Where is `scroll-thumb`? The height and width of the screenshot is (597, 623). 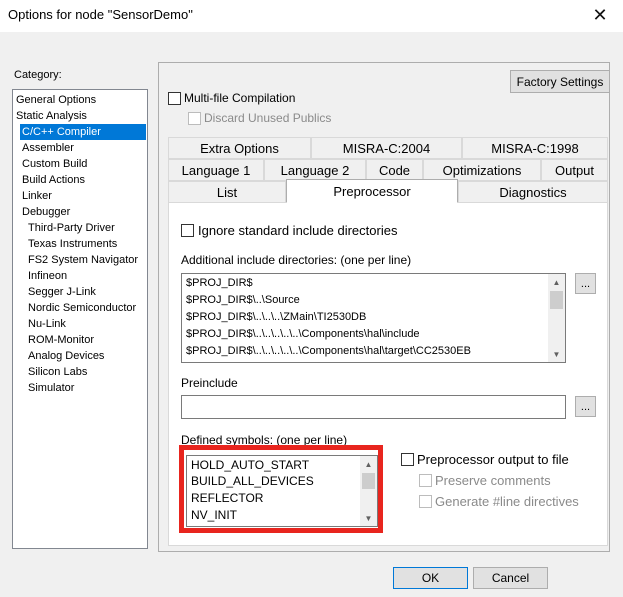 scroll-thumb is located at coordinates (556, 300).